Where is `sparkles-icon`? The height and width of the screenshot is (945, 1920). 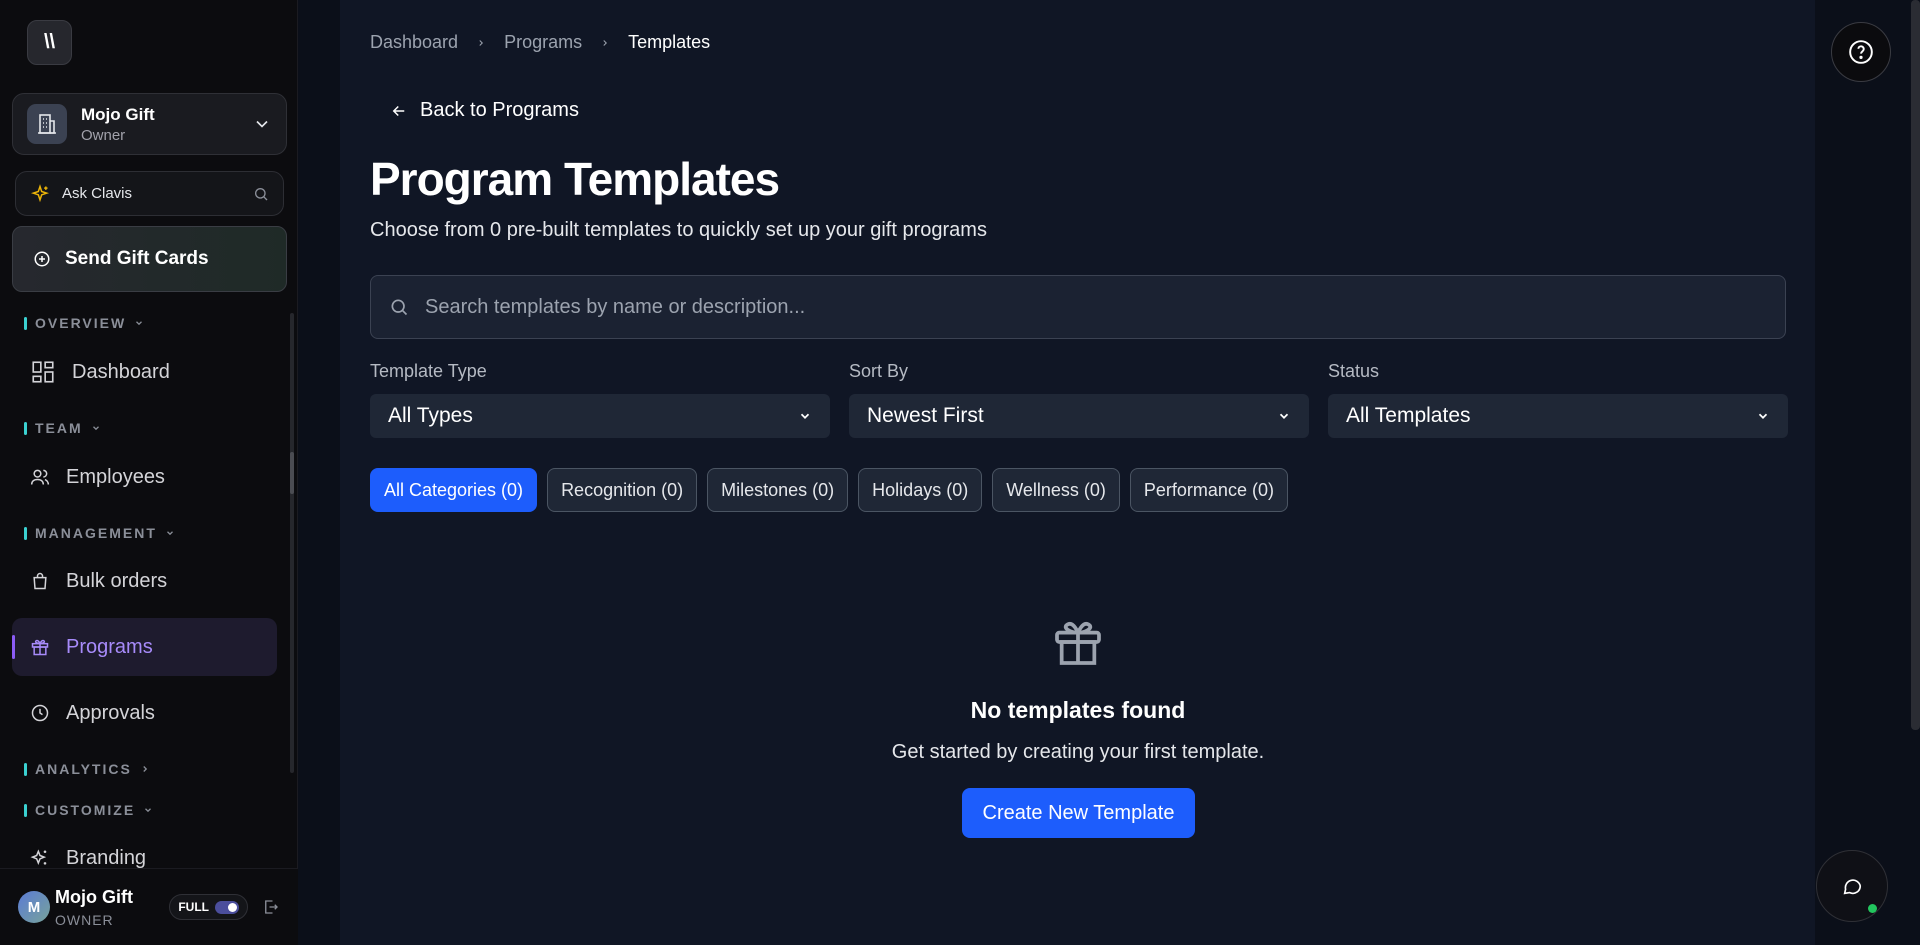 sparkles-icon is located at coordinates (38, 857).